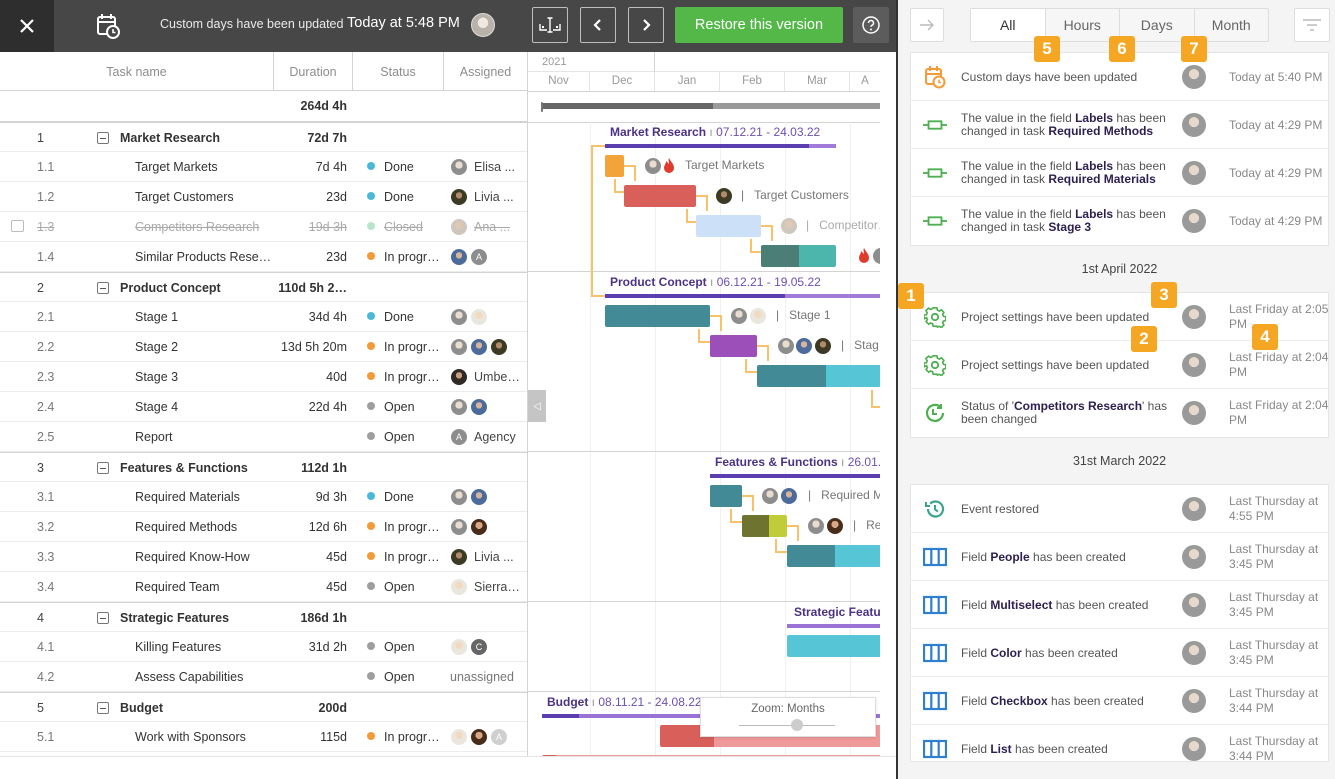 This screenshot has height=779, width=1335. I want to click on help-button, so click(871, 25).